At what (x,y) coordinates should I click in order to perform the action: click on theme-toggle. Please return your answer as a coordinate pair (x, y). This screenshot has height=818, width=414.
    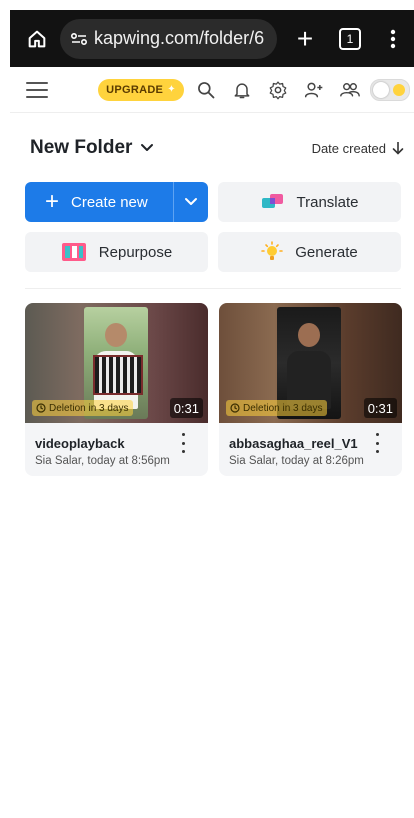
    Looking at the image, I should click on (390, 89).